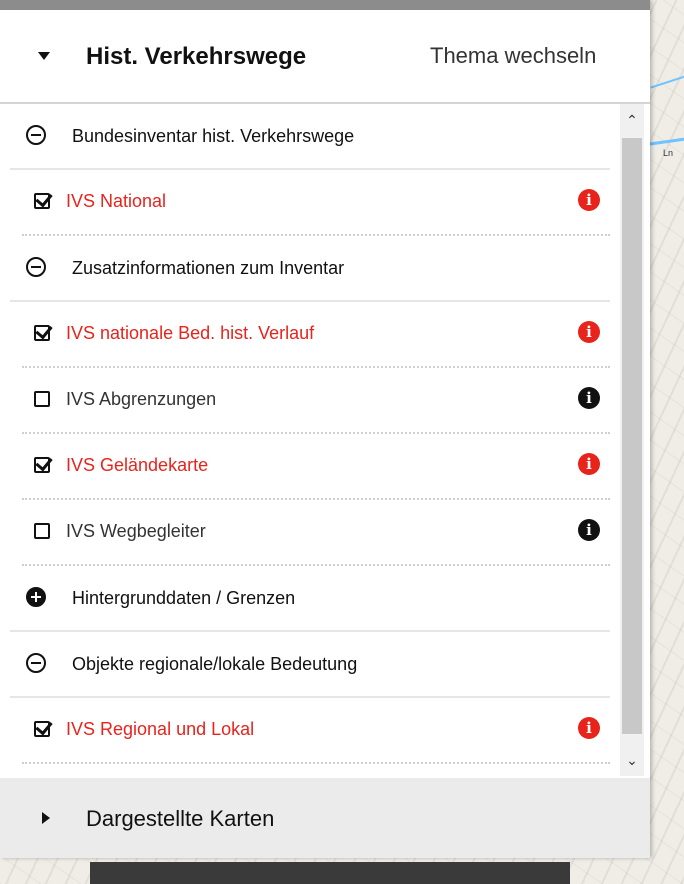 The image size is (684, 884). I want to click on layer-group-label: Bundesinventar hist. Verkehrswege, so click(213, 136).